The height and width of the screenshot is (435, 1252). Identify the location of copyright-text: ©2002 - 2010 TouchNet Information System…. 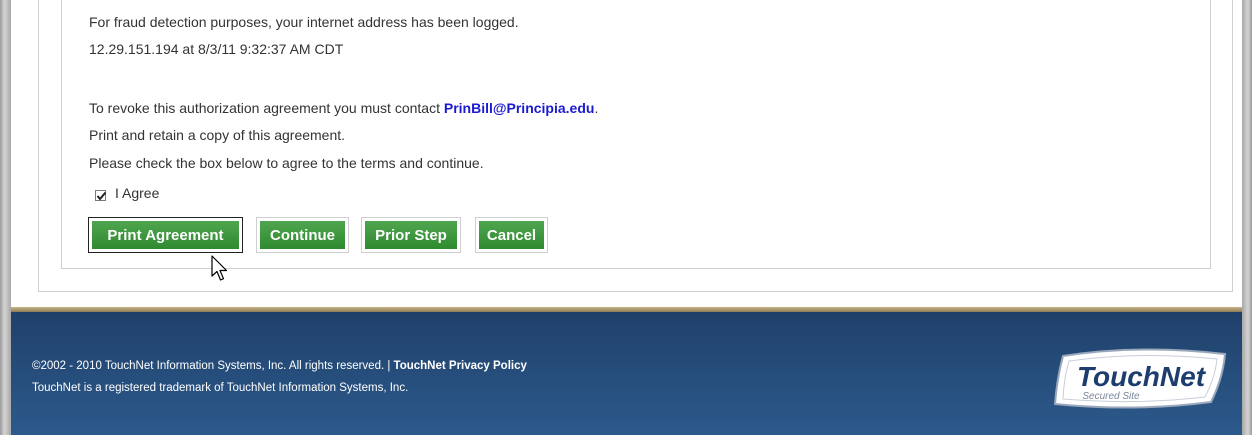
(213, 366).